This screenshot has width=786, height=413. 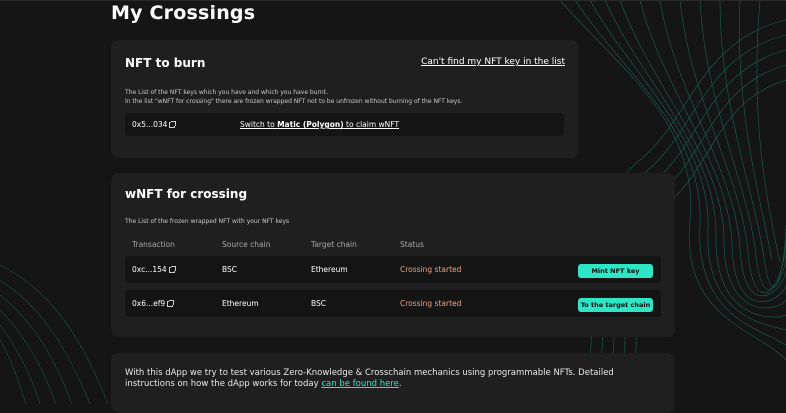 I want to click on switch-suffix: to claim wNFT, so click(x=371, y=124).